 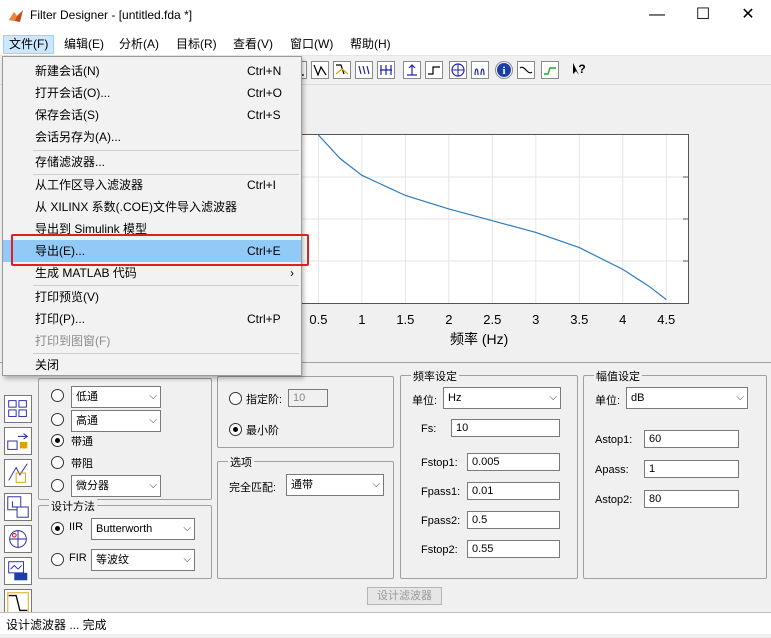 What do you see at coordinates (152, 115) in the screenshot?
I see `menu-item-save-session: 保存会话(S) Ctrl+S` at bounding box center [152, 115].